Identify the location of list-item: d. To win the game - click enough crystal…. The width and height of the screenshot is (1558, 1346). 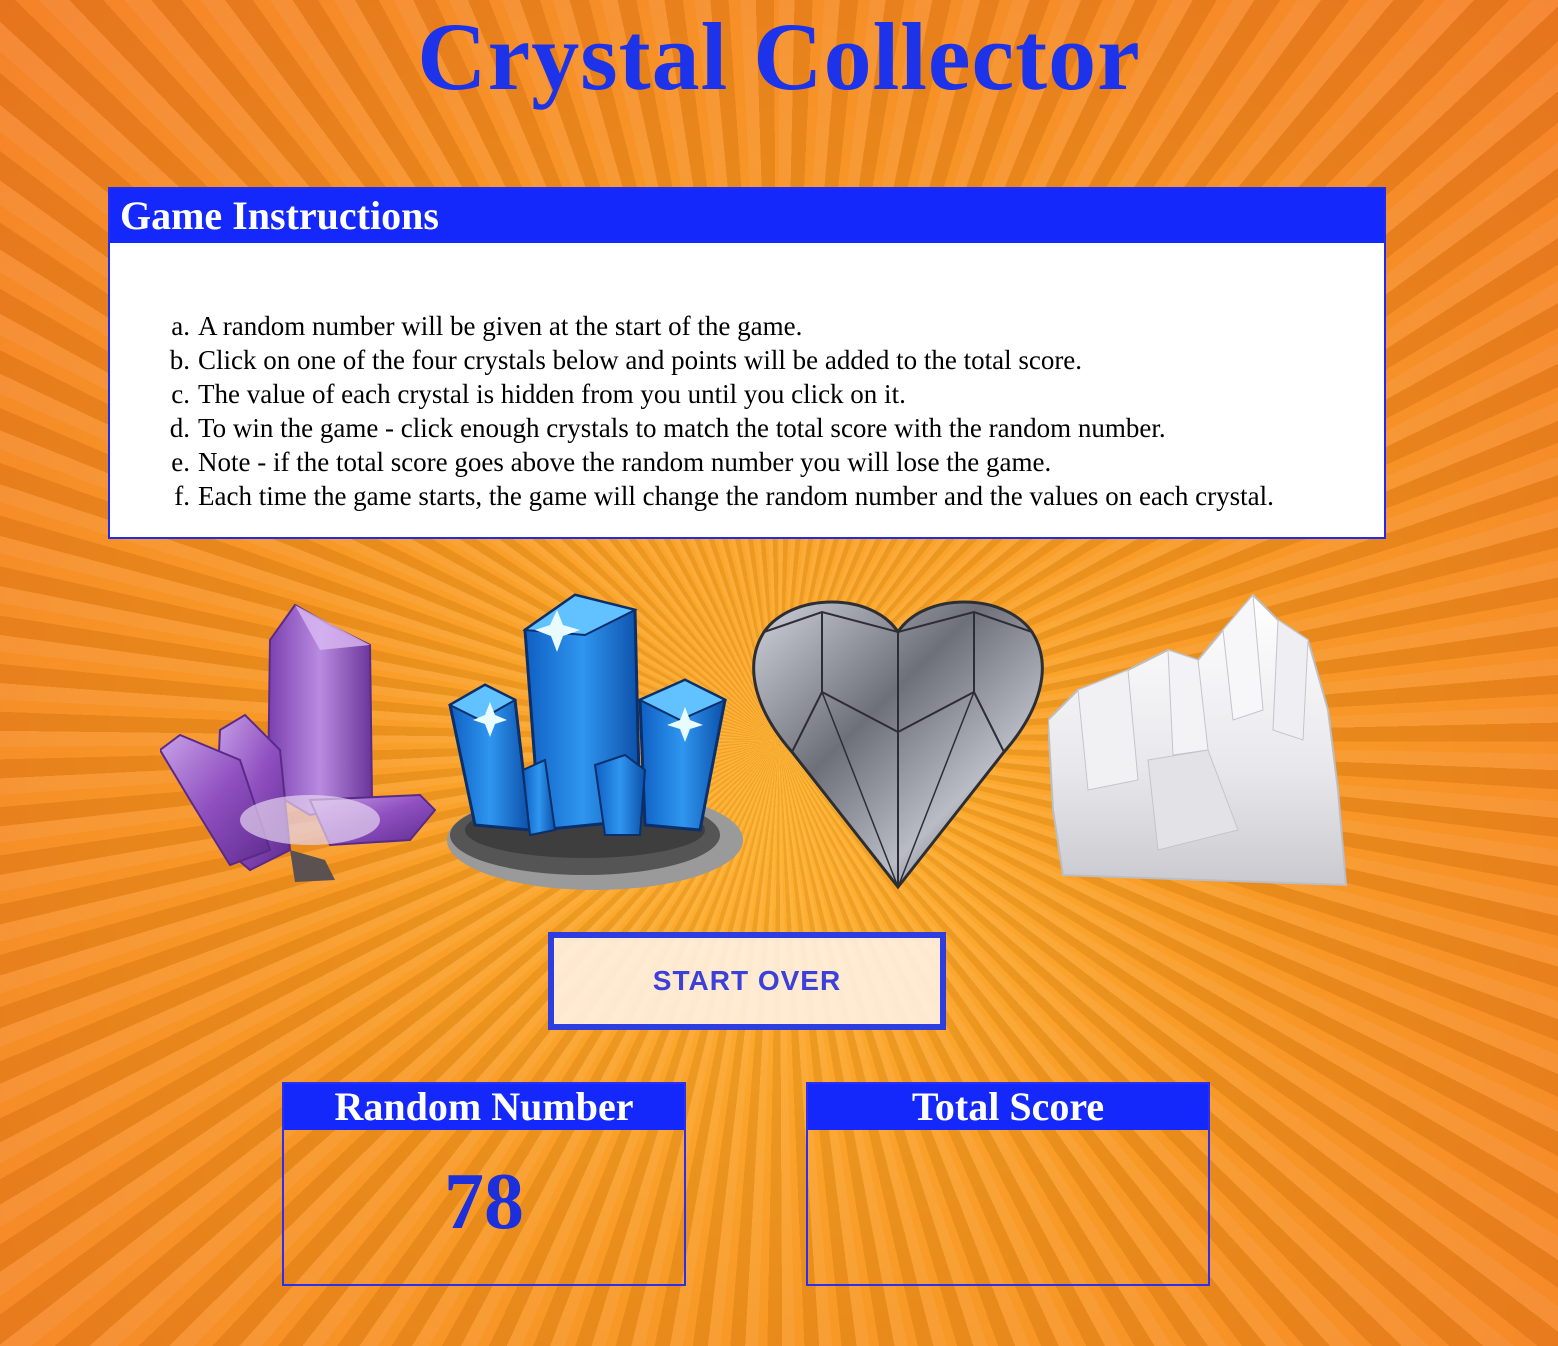
(717, 428).